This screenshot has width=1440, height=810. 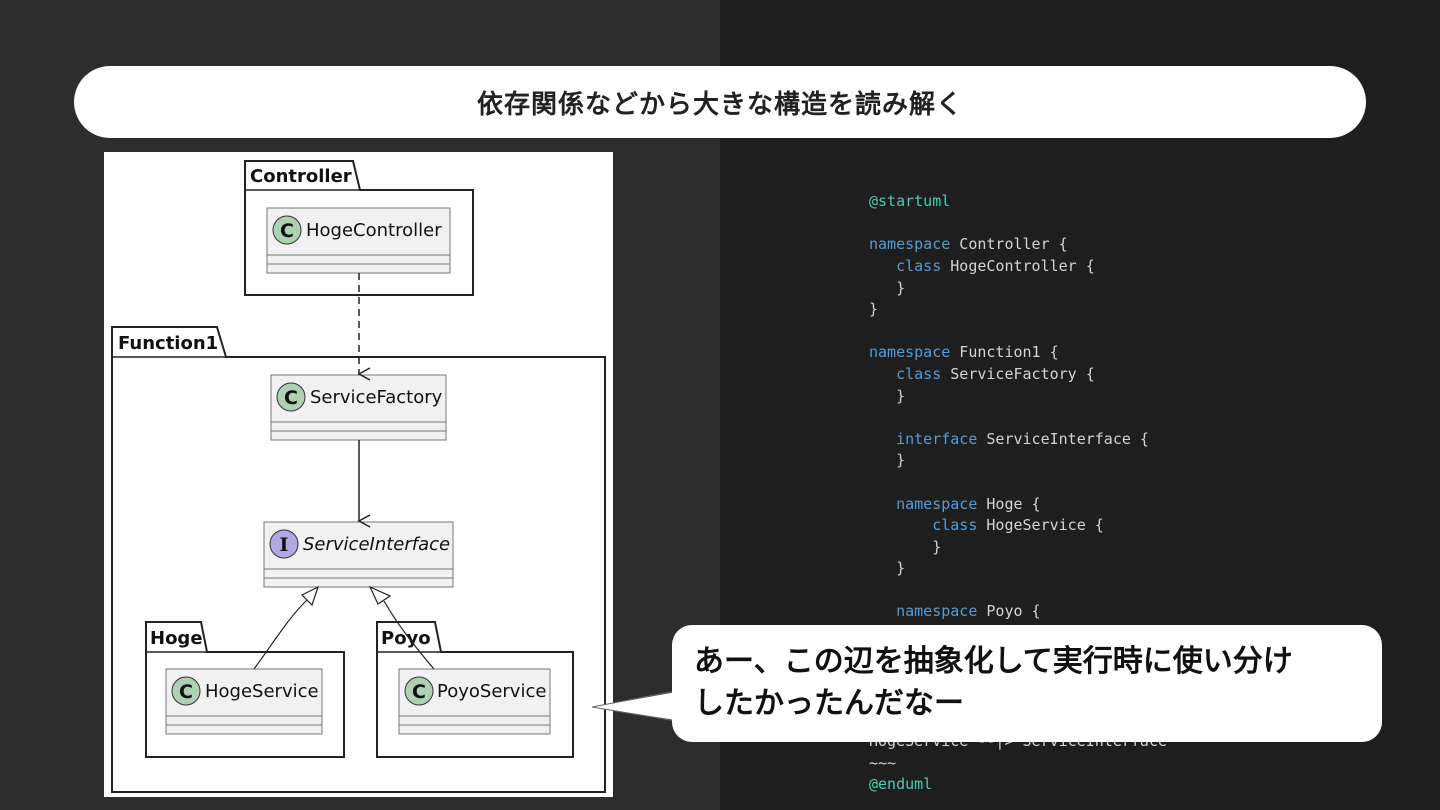 What do you see at coordinates (1009, 244) in the screenshot?
I see `code-text: Controller {` at bounding box center [1009, 244].